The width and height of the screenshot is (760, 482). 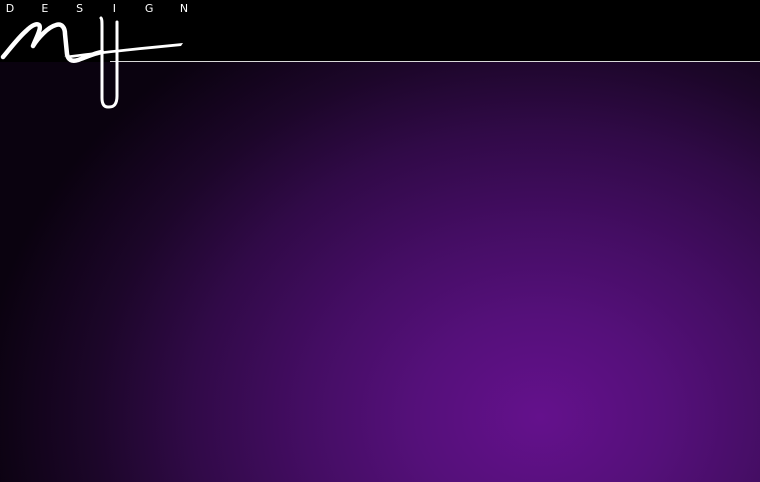 What do you see at coordinates (91, 62) in the screenshot?
I see `logo-monogram-icon` at bounding box center [91, 62].